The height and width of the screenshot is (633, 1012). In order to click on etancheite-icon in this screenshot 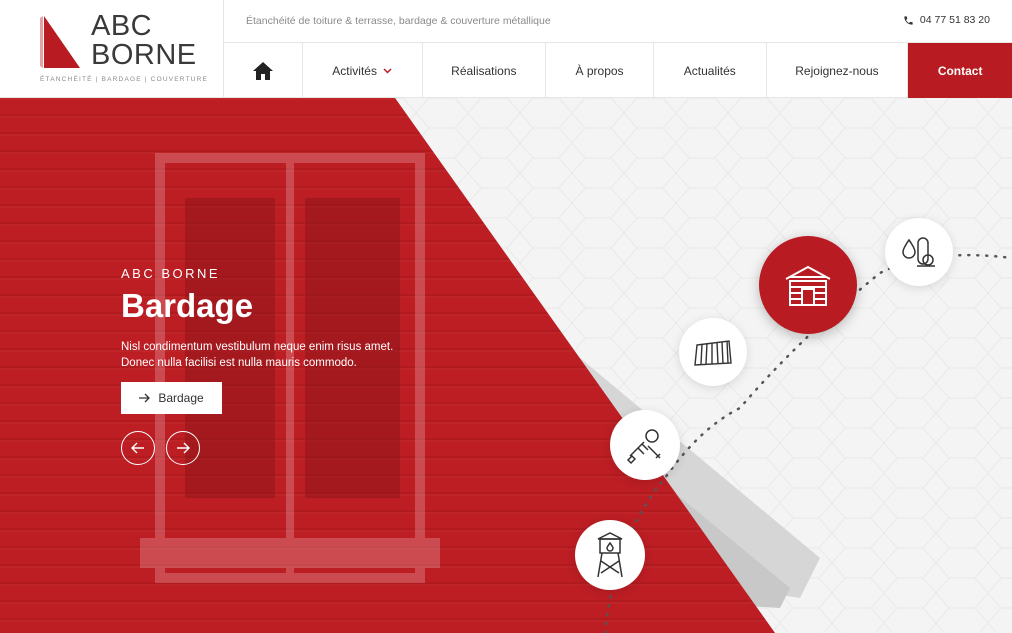, I will do `click(918, 252)`.